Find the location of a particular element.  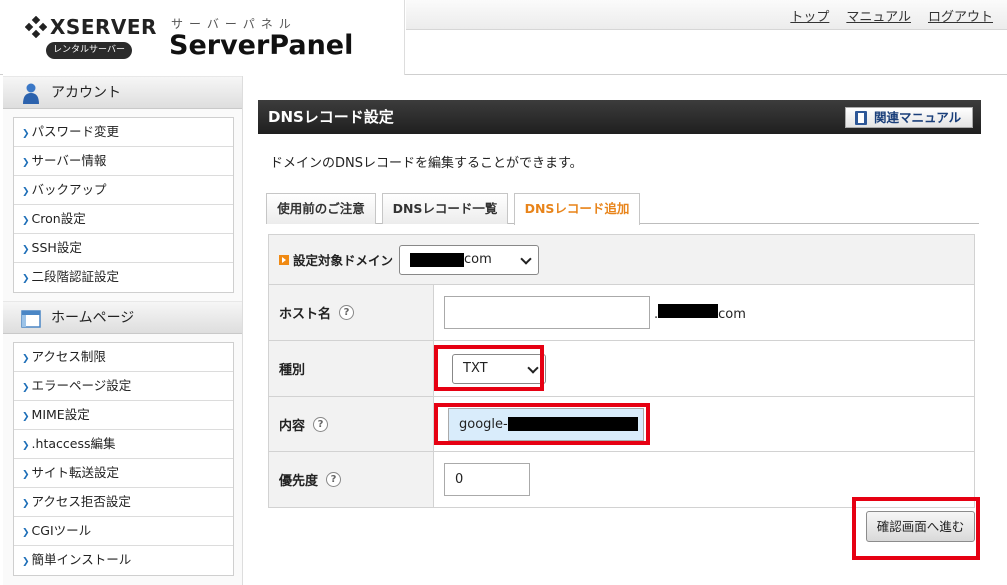

target-domain-label: 設定対象ドメイン is located at coordinates (336, 259).